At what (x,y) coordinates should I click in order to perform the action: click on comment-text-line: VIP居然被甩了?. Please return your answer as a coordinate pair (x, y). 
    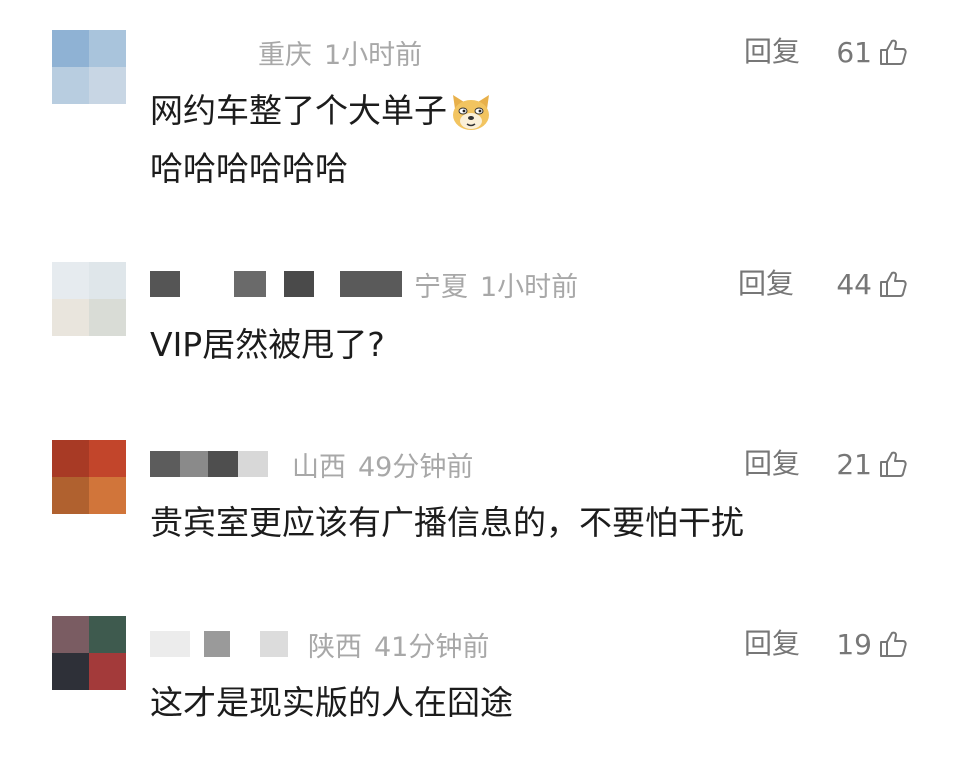
    Looking at the image, I should click on (267, 344).